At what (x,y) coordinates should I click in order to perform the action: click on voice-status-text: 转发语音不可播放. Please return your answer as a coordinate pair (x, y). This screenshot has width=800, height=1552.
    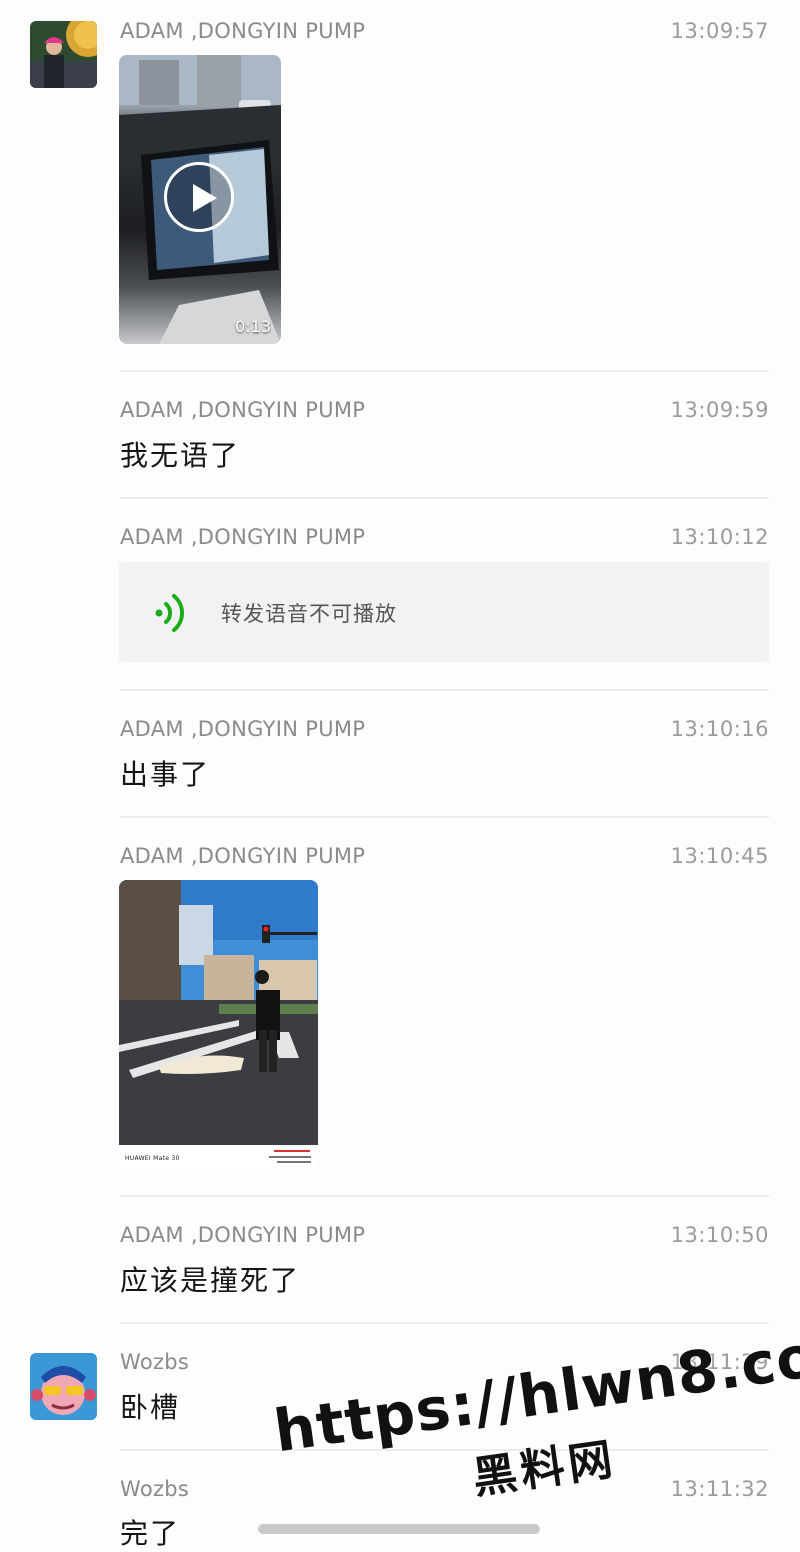
    Looking at the image, I should click on (309, 614).